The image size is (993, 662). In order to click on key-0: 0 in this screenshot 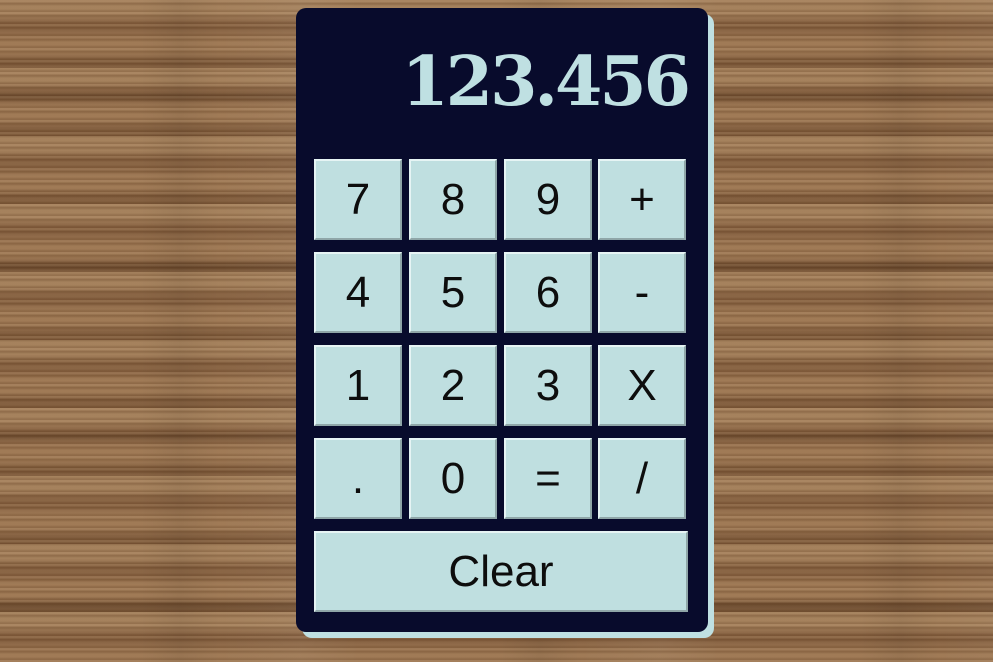, I will do `click(453, 478)`.